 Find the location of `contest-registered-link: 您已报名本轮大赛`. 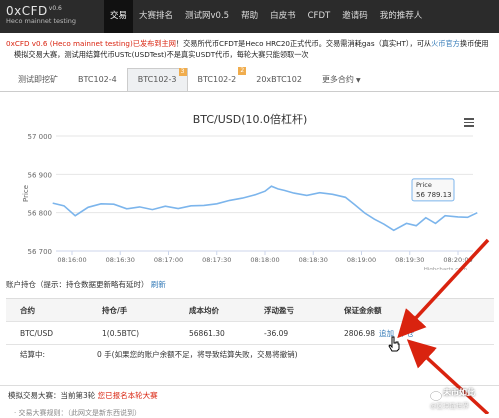

contest-registered-link: 您已报名本轮大赛 is located at coordinates (128, 395).